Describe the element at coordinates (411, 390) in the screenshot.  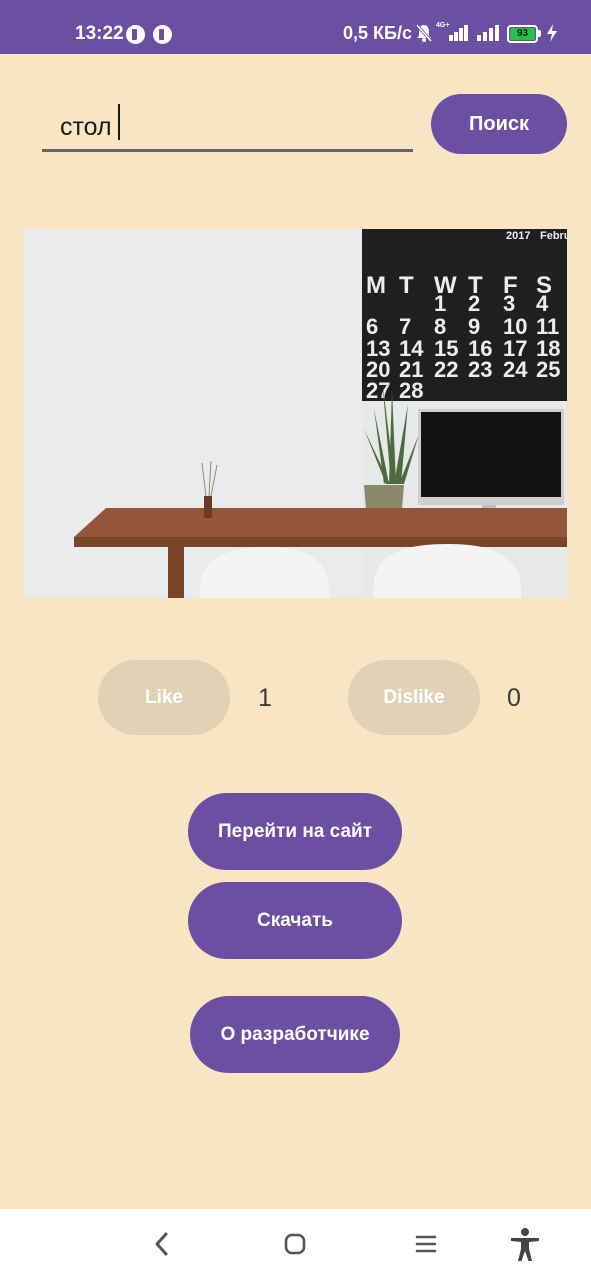
I see `svg-text: 28` at that location.